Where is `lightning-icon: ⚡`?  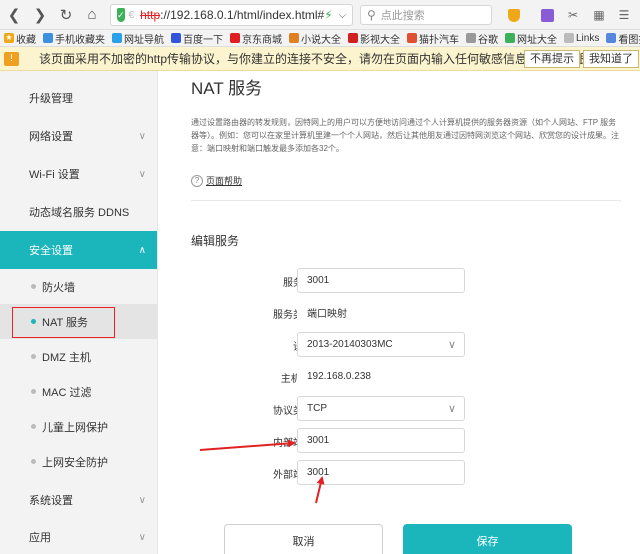
lightning-icon: ⚡ is located at coordinates (328, 15).